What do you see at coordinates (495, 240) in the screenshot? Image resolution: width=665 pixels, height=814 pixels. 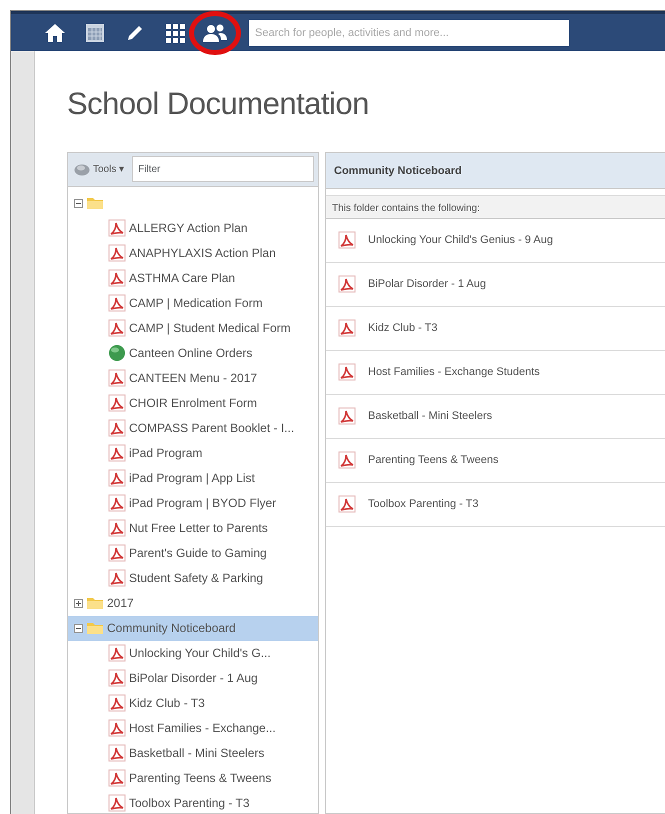 I see `file-row: Unlocking Your Child's Genius - 9 Aug` at bounding box center [495, 240].